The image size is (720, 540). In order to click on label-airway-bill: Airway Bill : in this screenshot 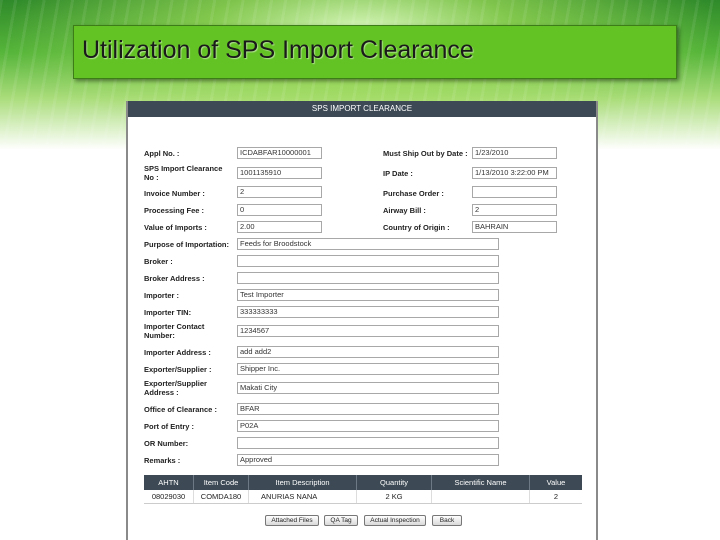, I will do `click(404, 210)`.